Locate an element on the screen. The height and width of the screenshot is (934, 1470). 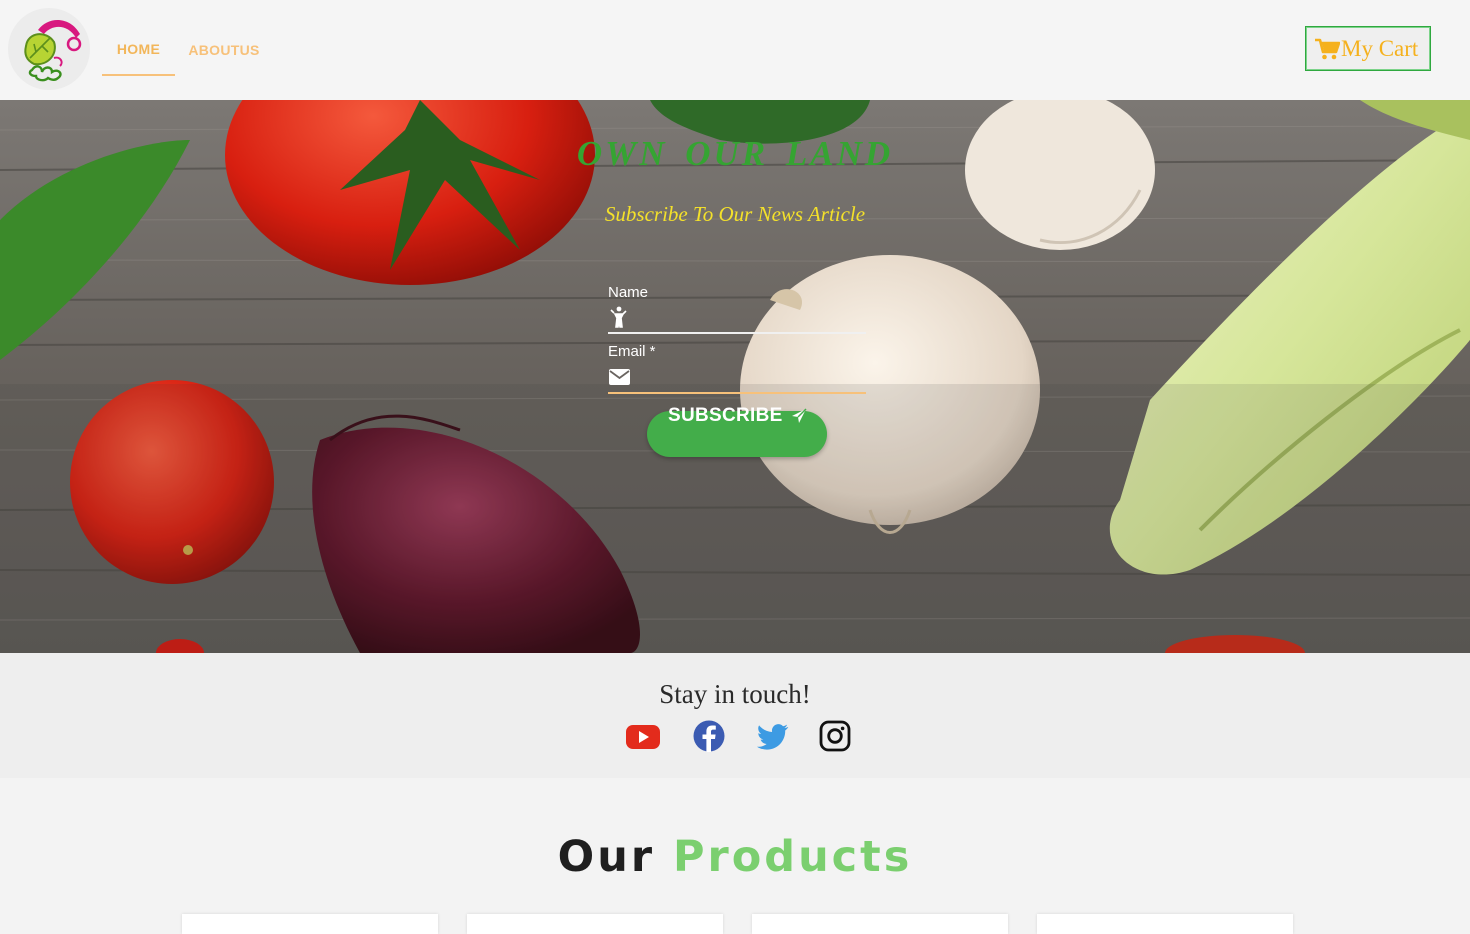
stay-in-touch-title: Stay in touch! is located at coordinates (735, 694).